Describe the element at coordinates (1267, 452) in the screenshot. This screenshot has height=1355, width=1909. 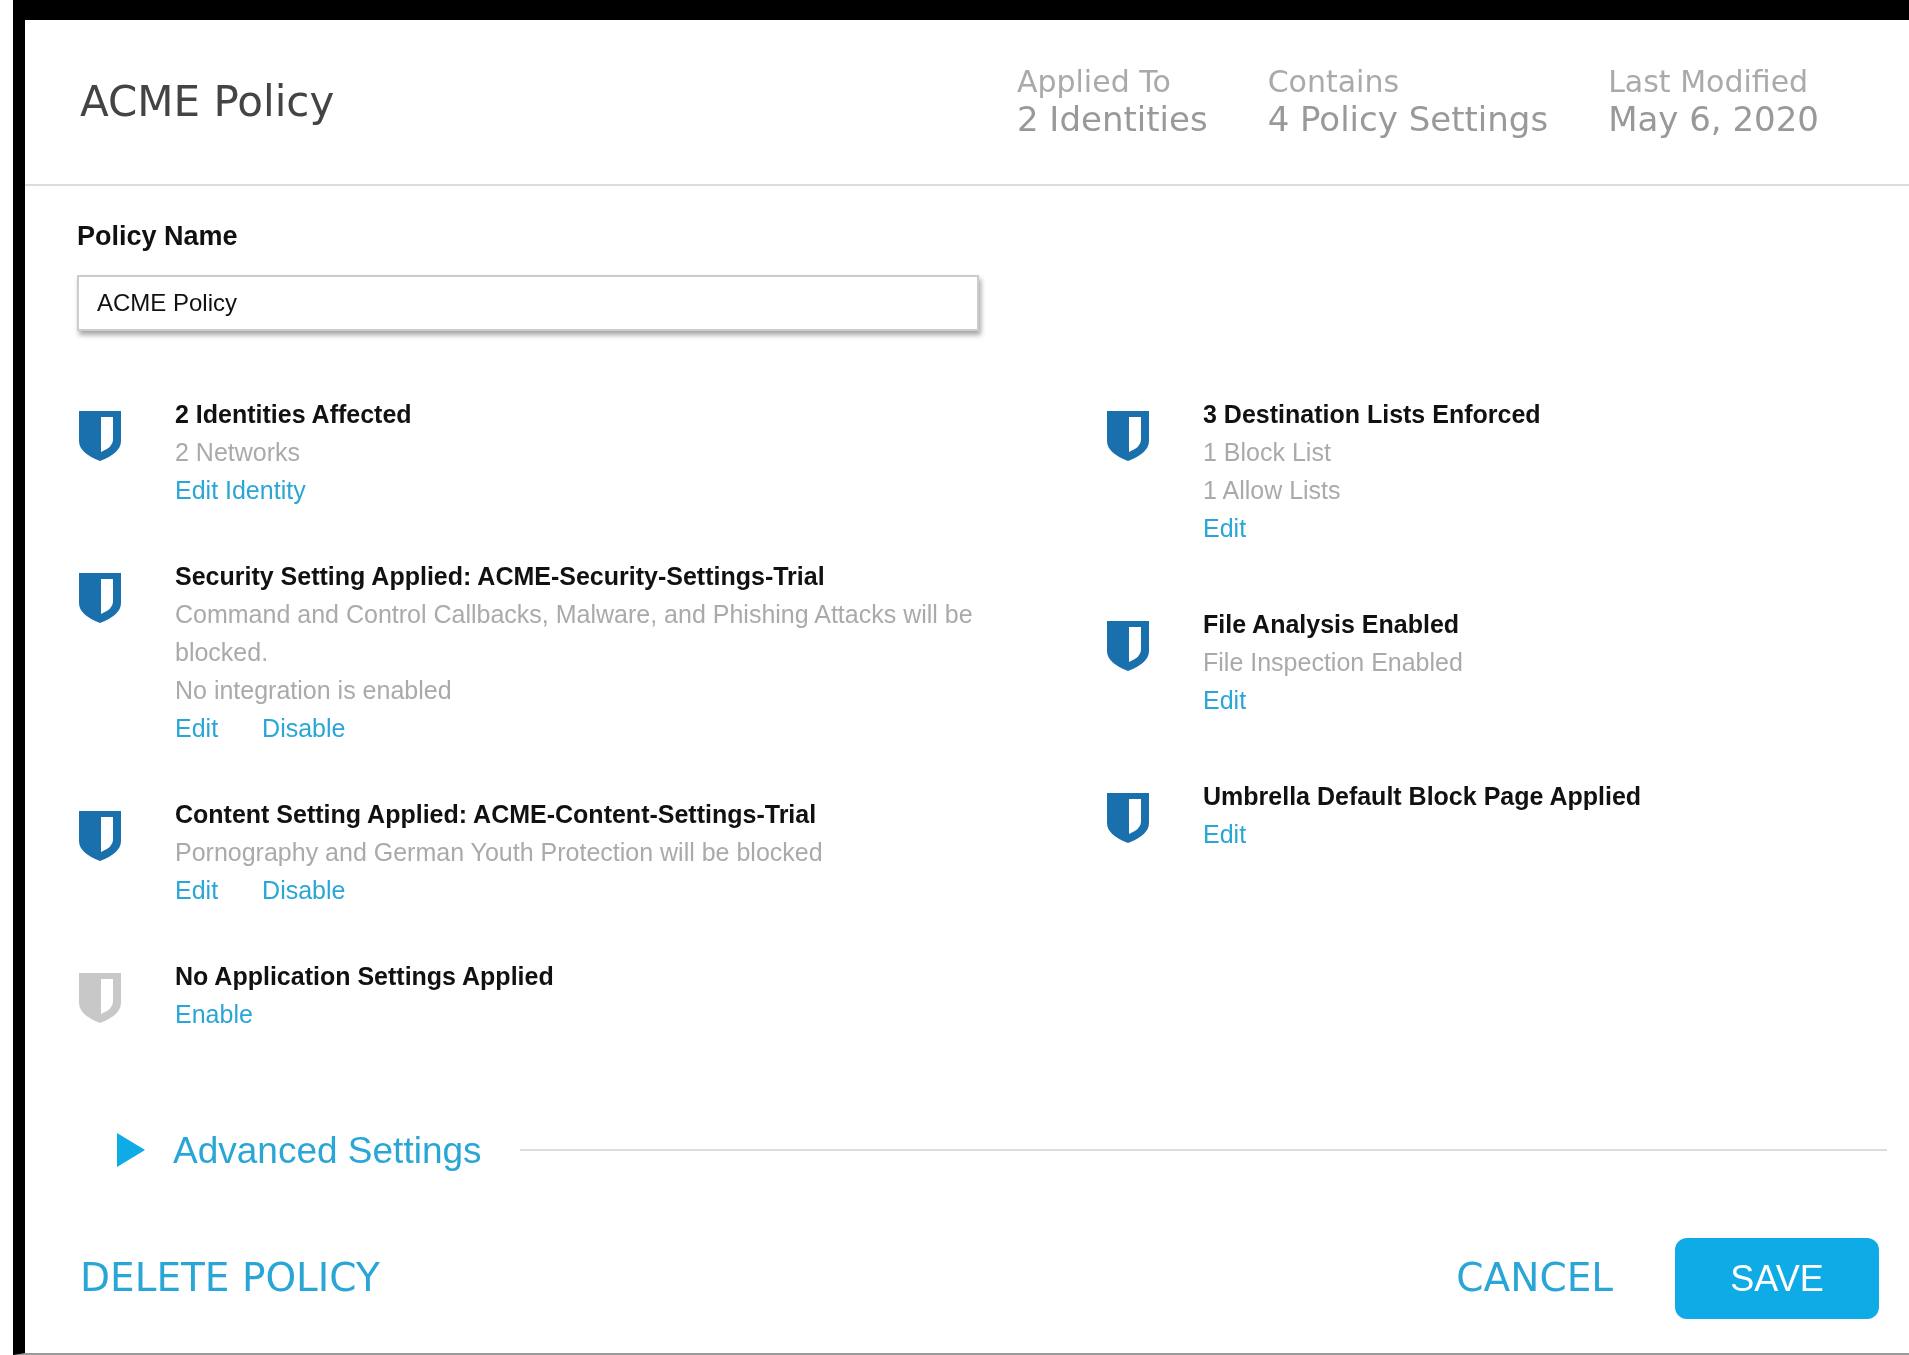
I see `item-detail: 1 Block List` at that location.